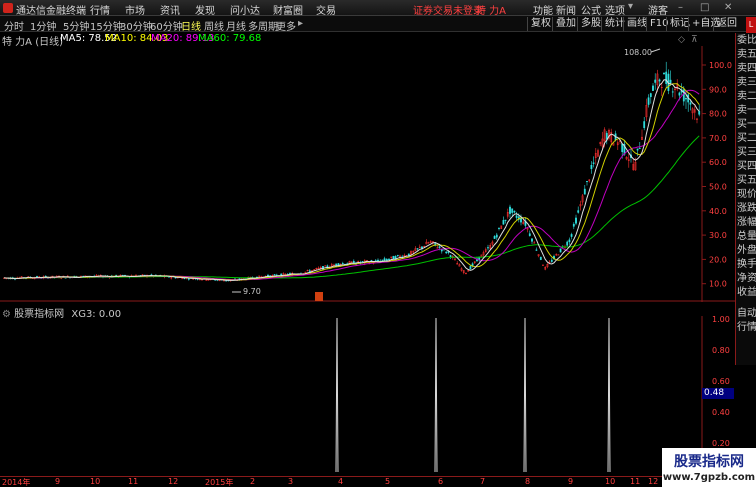  Describe the element at coordinates (746, 265) in the screenshot. I see `side-item-16: 换手` at that location.